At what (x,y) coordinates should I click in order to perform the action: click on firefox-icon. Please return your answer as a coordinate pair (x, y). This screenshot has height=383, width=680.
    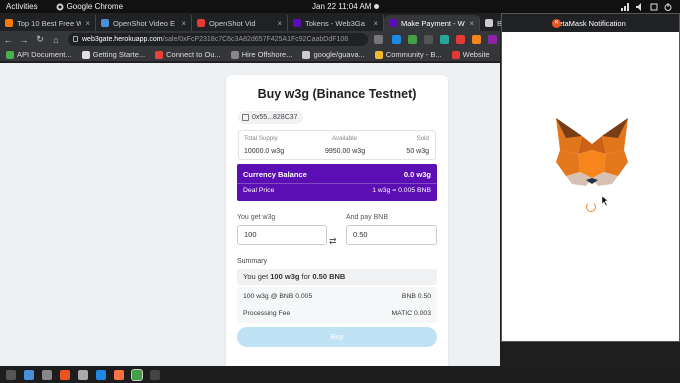
    Looking at the image, I should click on (119, 374).